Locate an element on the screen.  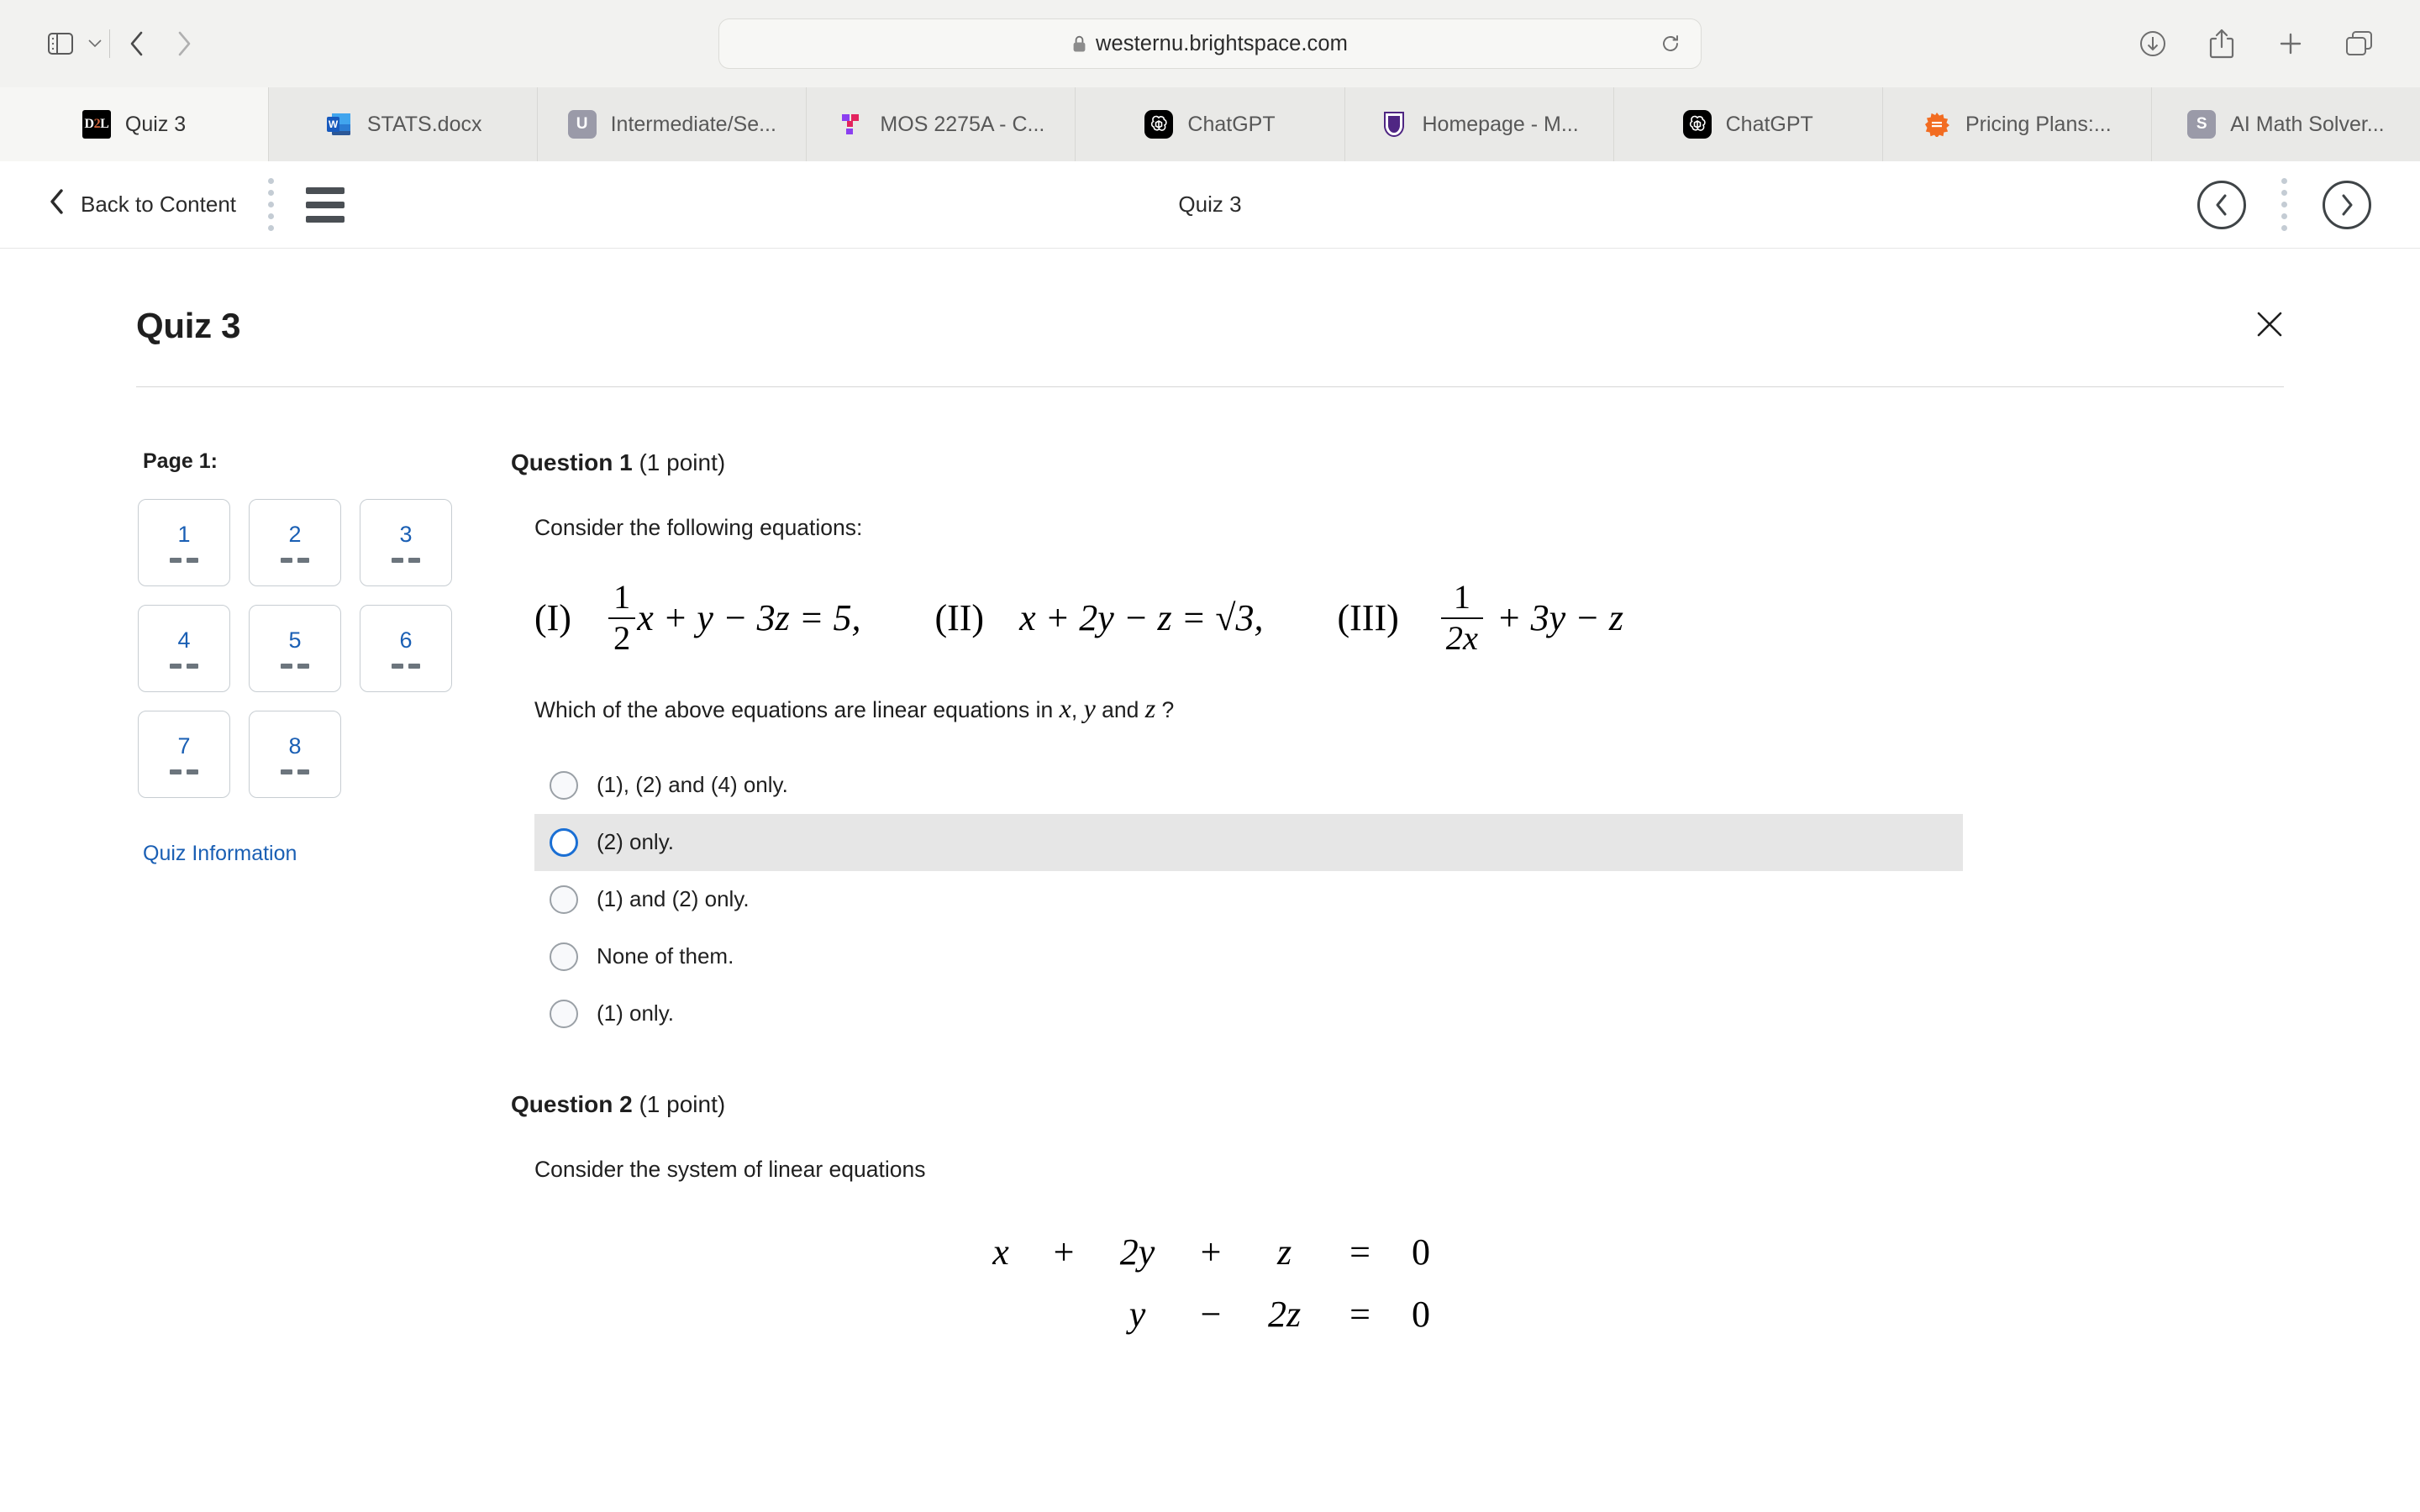
chevron-down-icon is located at coordinates (95, 43).